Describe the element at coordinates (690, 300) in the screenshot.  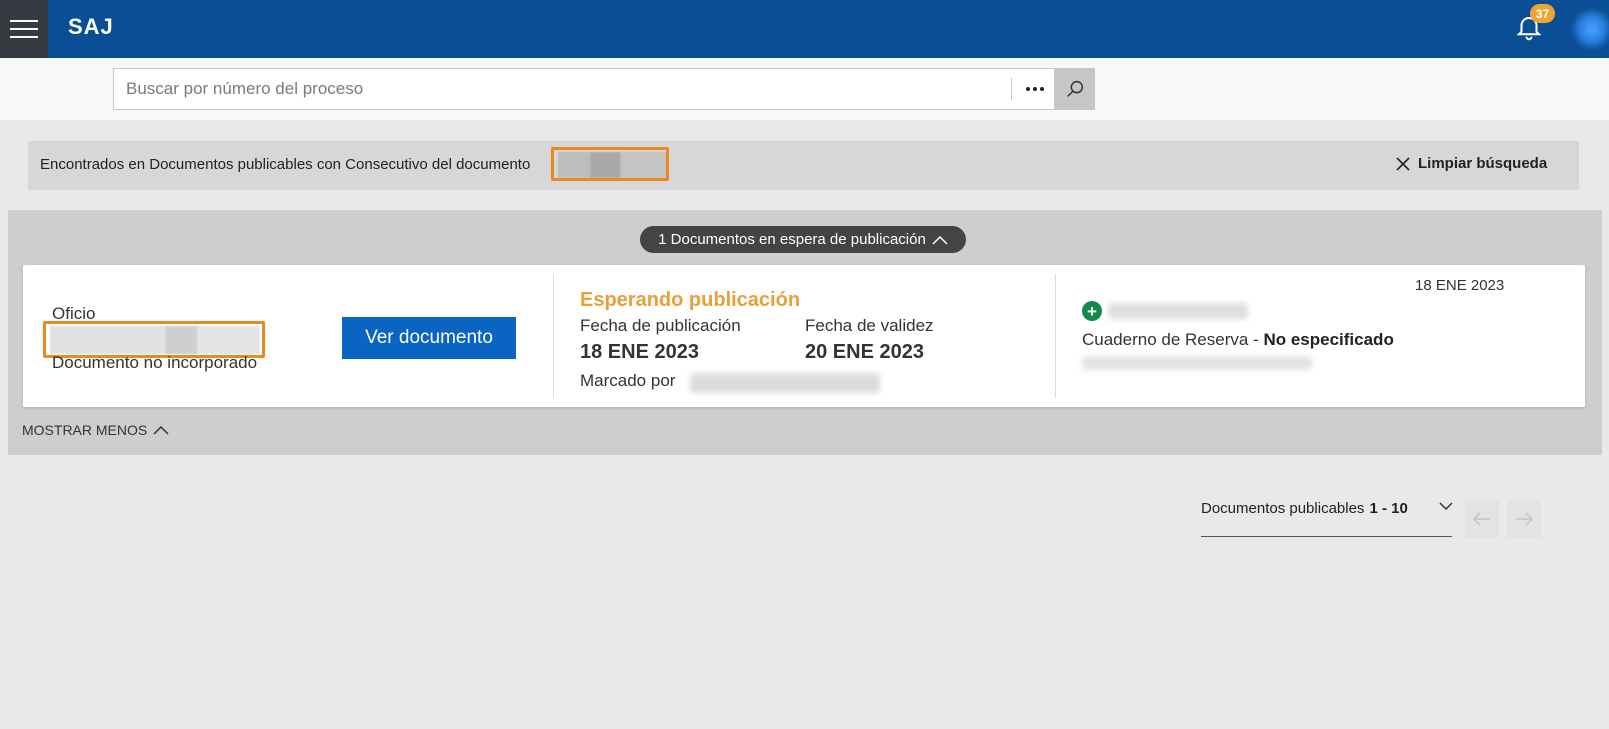
I see `publication-status-title: Esperando publicación` at that location.